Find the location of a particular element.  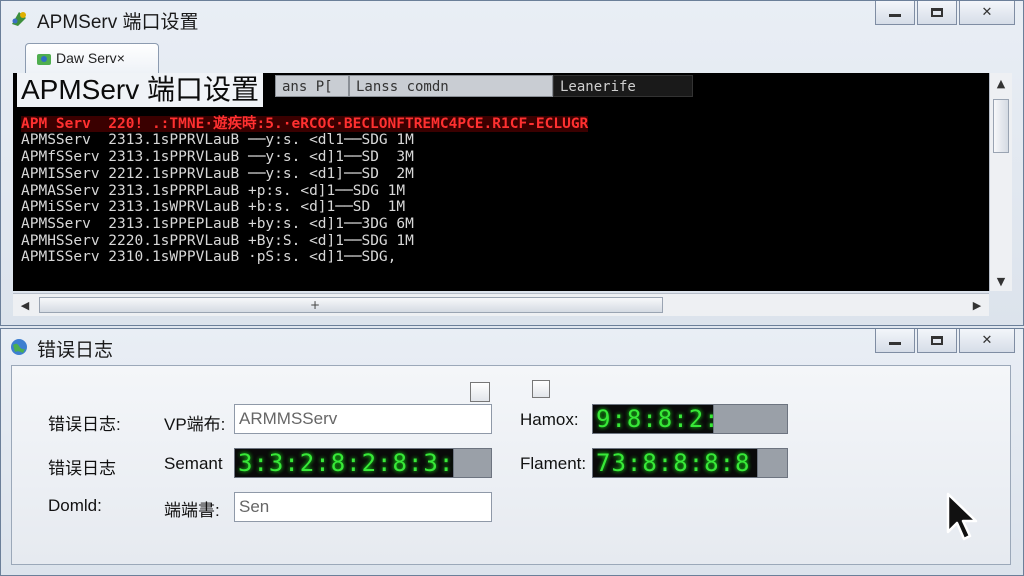

lcd-display-wide-tail is located at coordinates (473, 463).